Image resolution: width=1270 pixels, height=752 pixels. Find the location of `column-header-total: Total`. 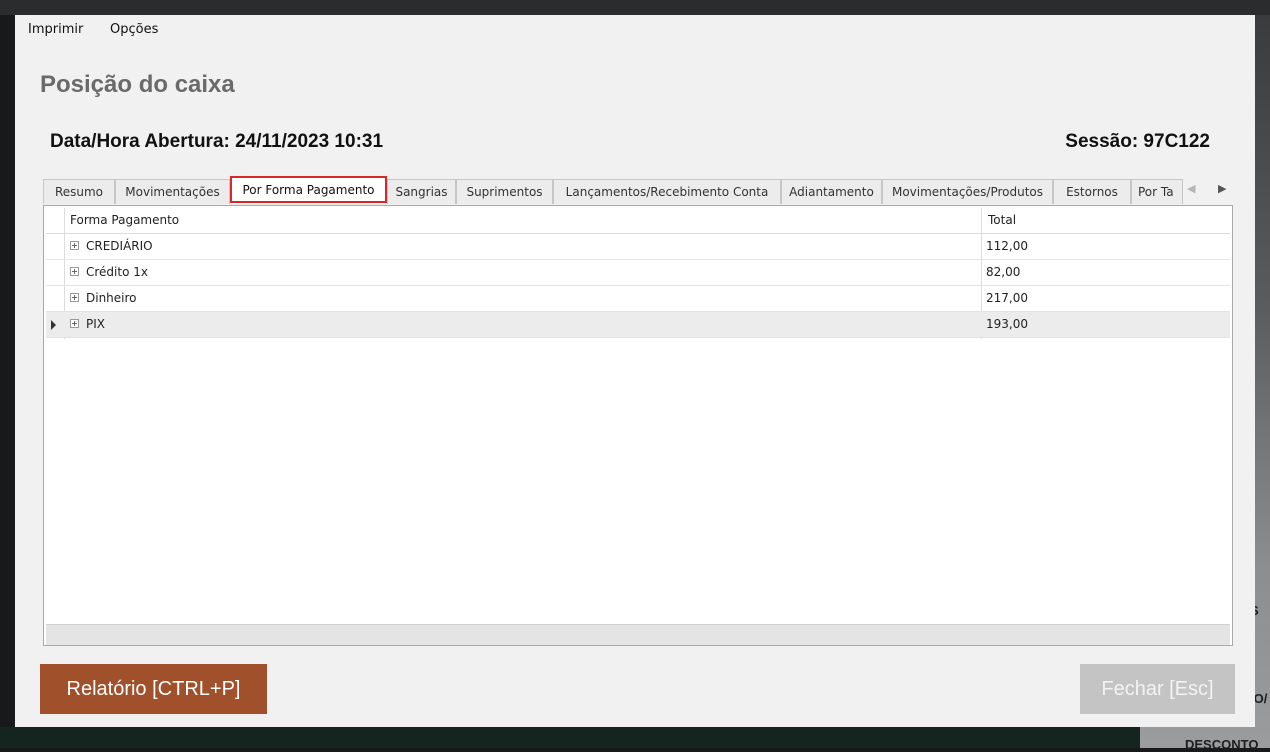

column-header-total: Total is located at coordinates (1002, 220).